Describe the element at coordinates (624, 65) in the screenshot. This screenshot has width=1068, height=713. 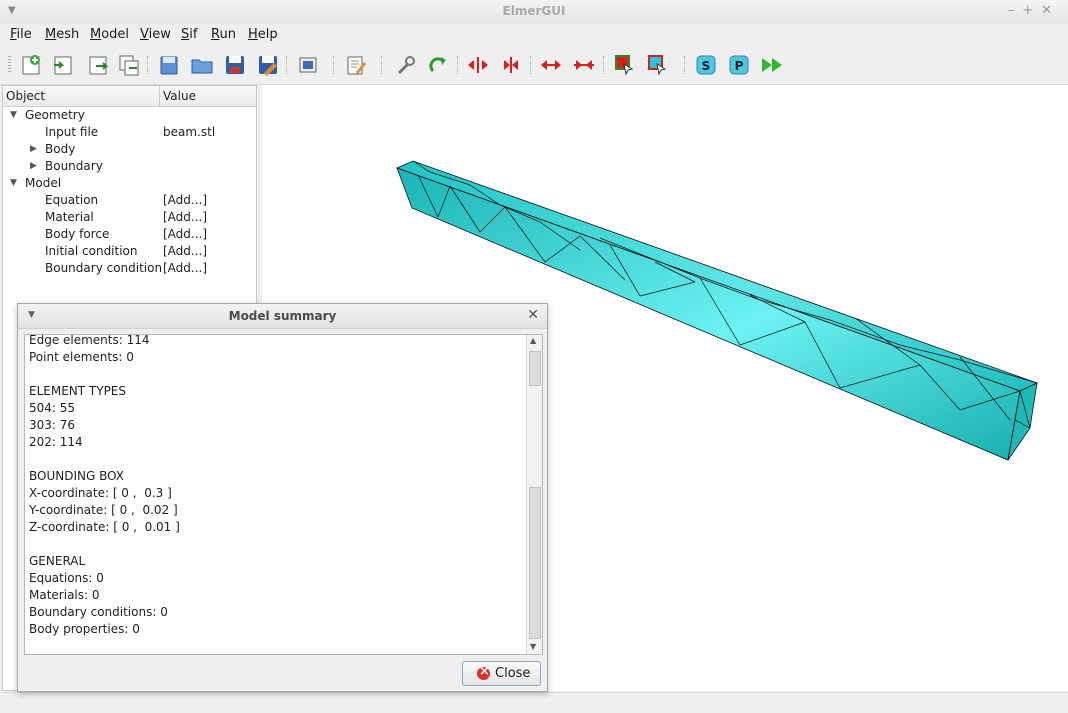
I see `select-surface-icon` at that location.